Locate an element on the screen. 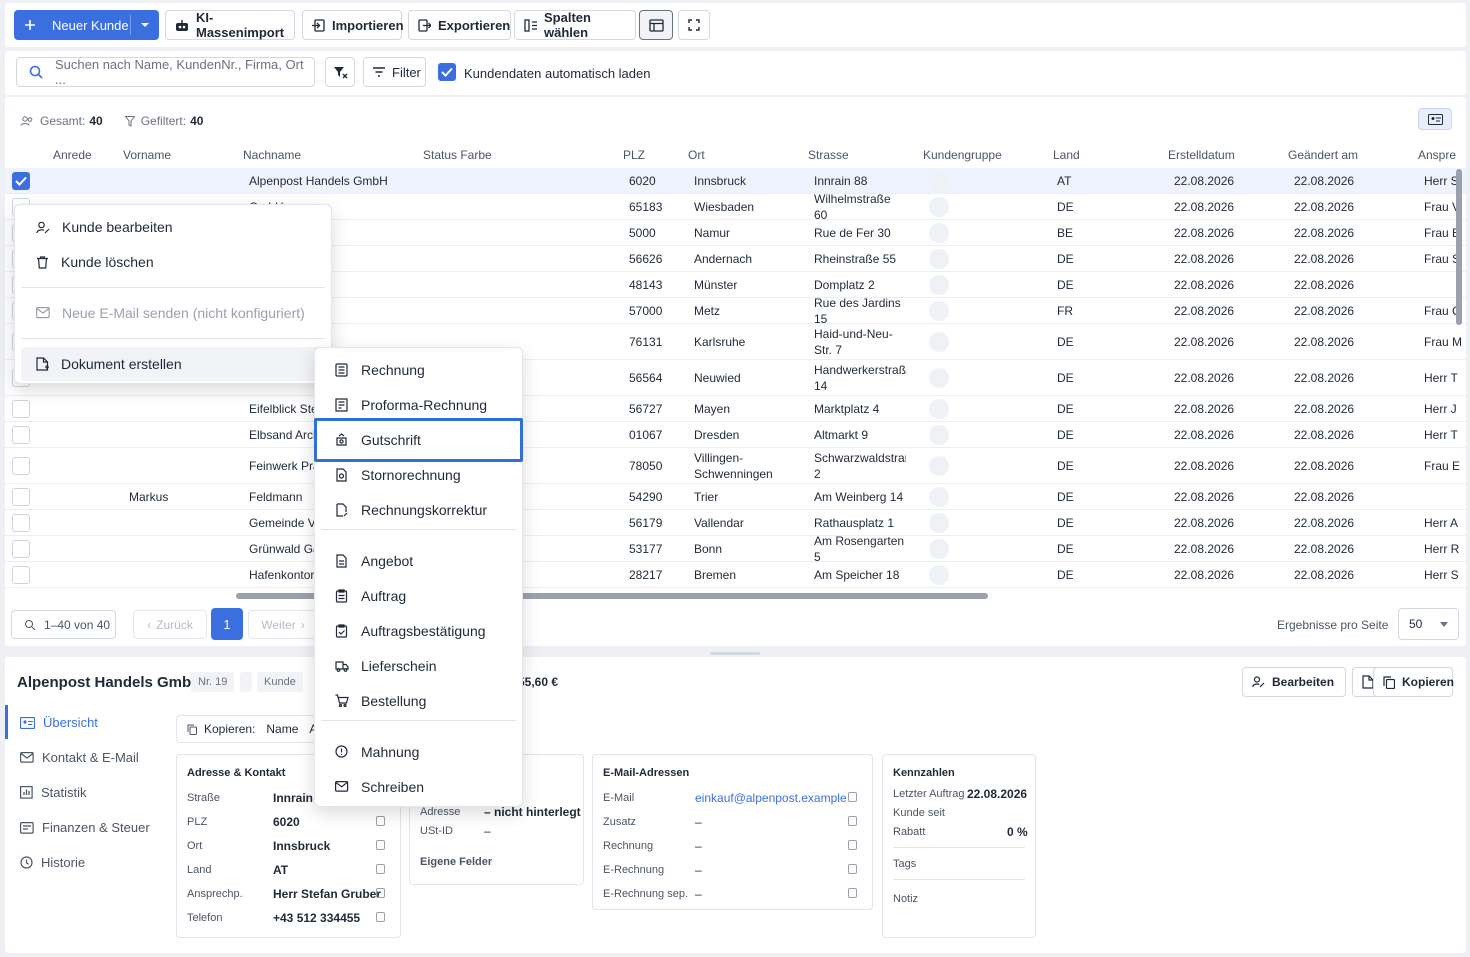 This screenshot has height=957, width=1470. cell-ort: Vallendar is located at coordinates (719, 522).